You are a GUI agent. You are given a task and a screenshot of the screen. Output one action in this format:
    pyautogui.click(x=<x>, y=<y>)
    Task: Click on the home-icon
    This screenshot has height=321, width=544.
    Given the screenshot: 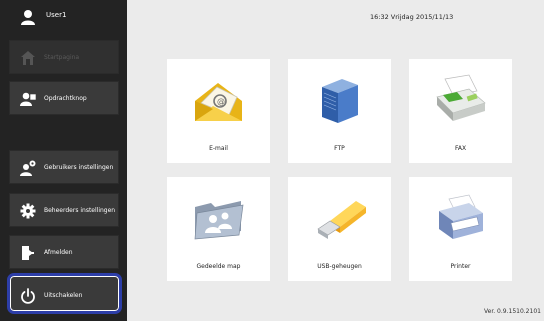 What is the action you would take?
    pyautogui.click(x=28, y=58)
    